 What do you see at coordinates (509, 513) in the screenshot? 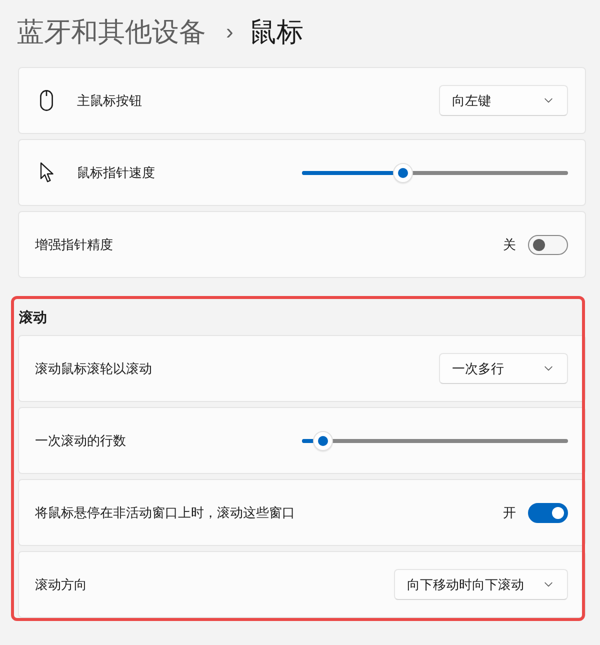
I see `toggle-state-label: 开` at bounding box center [509, 513].